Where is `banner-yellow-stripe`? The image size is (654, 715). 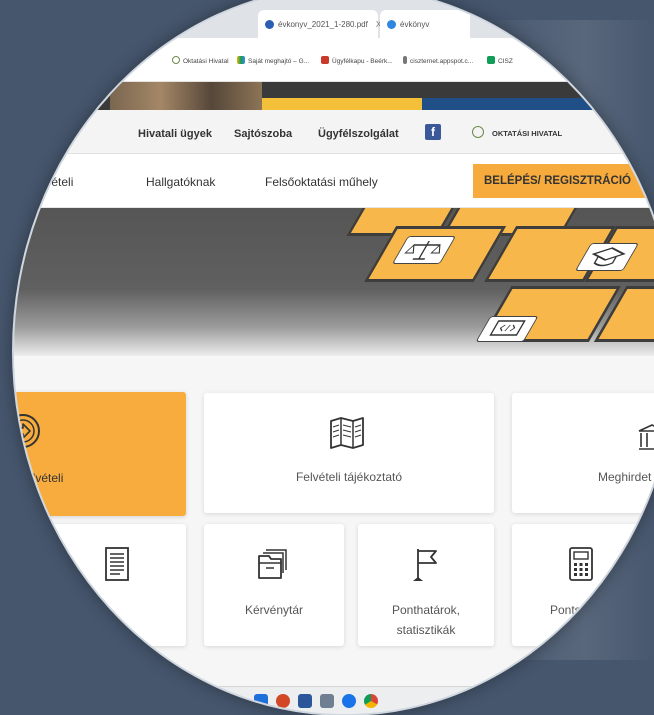
banner-yellow-stripe is located at coordinates (342, 104).